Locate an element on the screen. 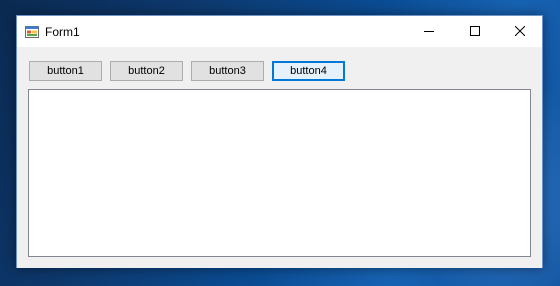 The height and width of the screenshot is (286, 560). minimize-icon is located at coordinates (429, 32).